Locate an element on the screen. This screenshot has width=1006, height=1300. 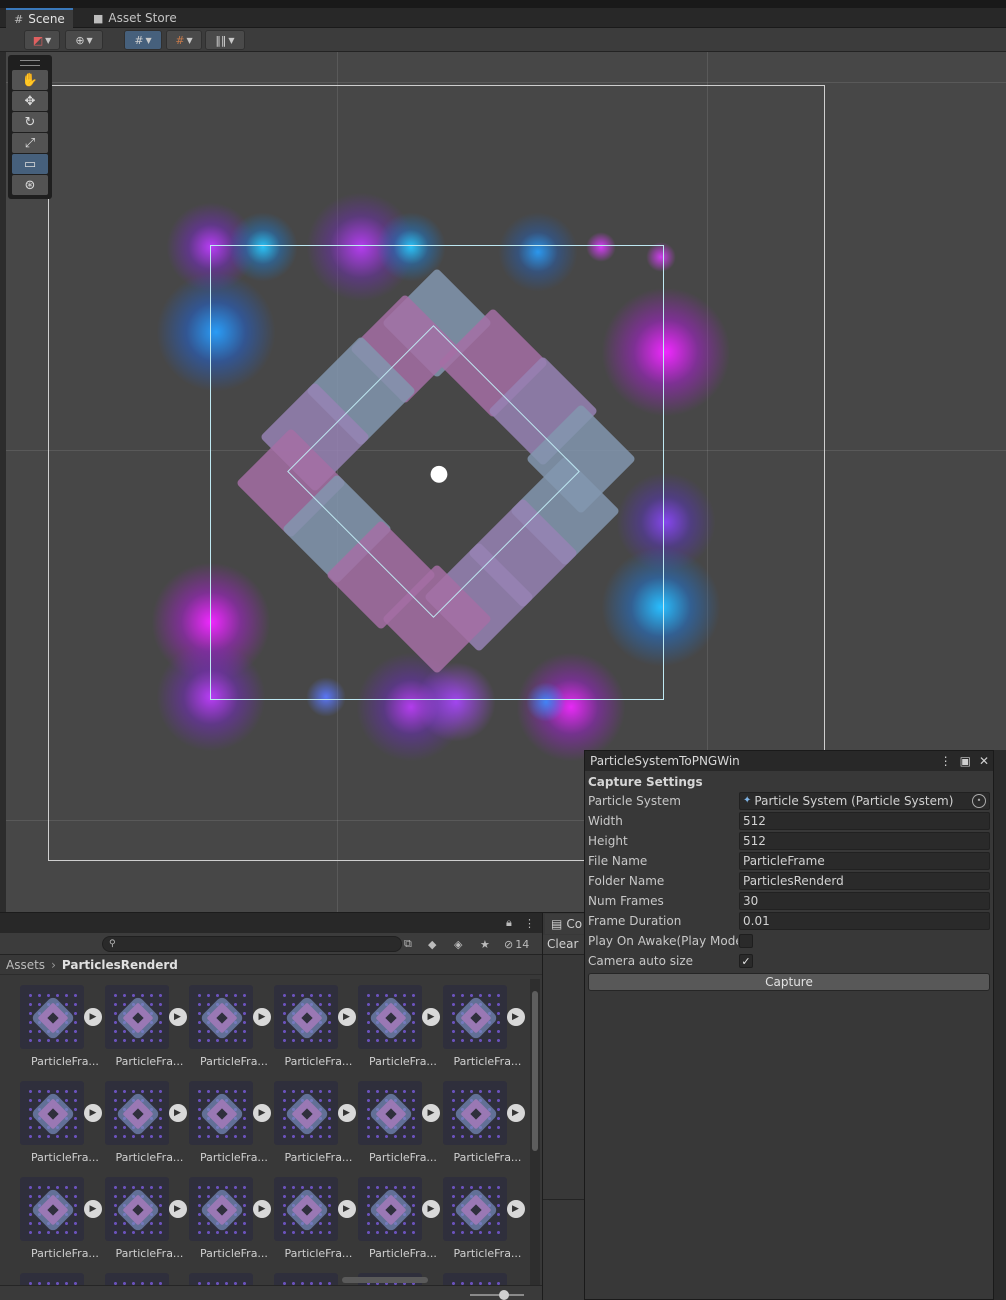
breadcrumb-assets: Assets is located at coordinates (25, 965).